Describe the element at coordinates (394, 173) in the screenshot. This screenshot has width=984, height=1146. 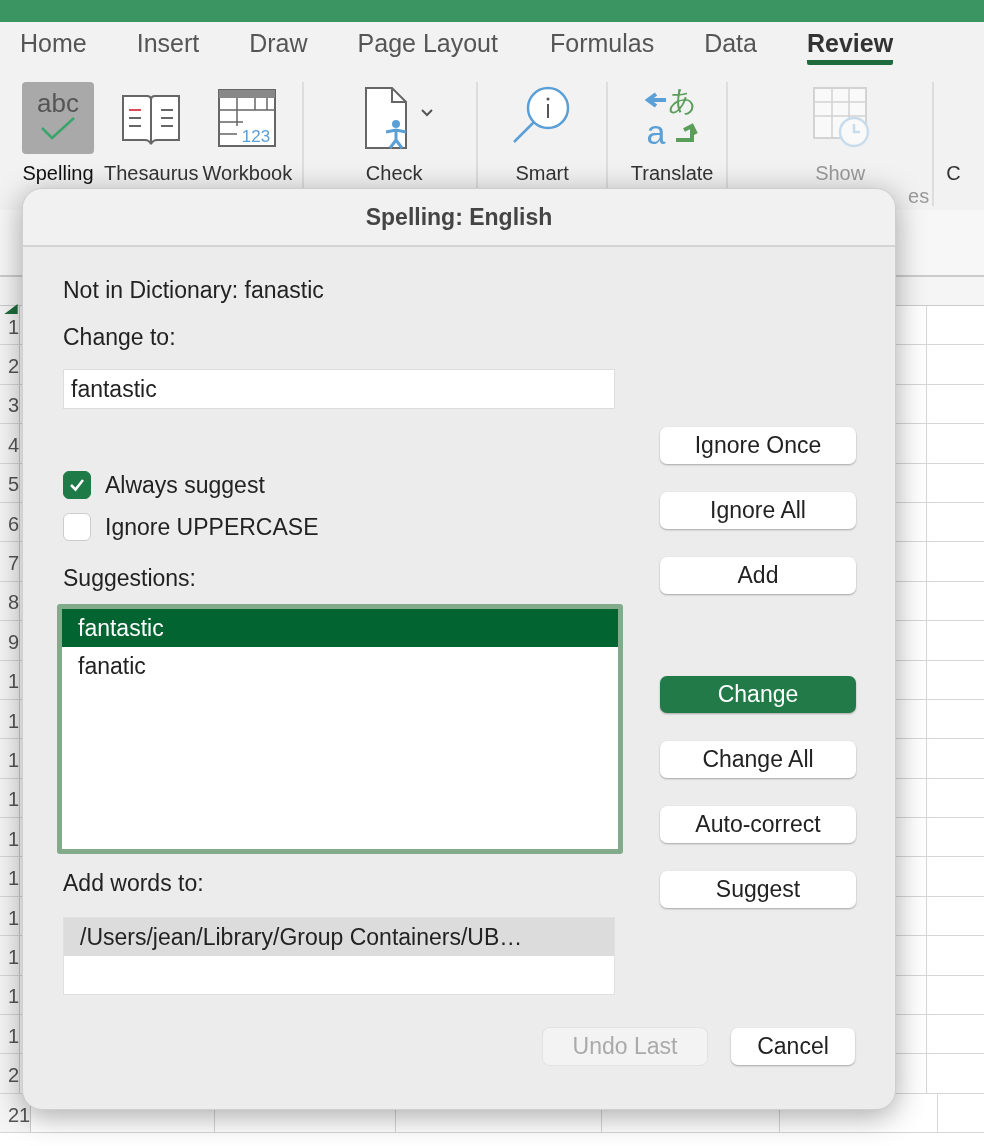
I see `ribbon-label: Check` at that location.